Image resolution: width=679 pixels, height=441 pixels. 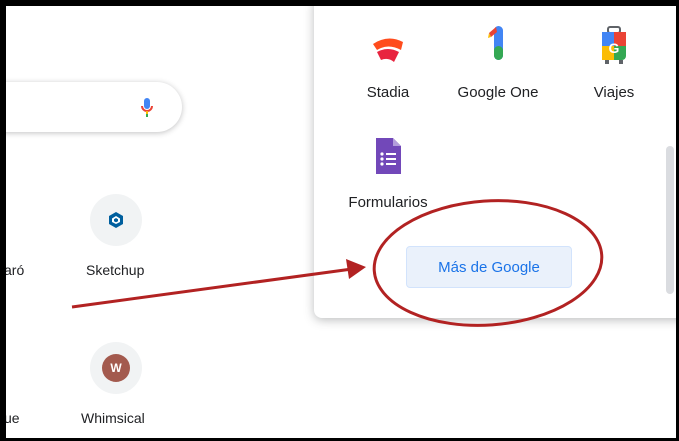 What do you see at coordinates (488, 263) in the screenshot?
I see `annotation-circle` at bounding box center [488, 263].